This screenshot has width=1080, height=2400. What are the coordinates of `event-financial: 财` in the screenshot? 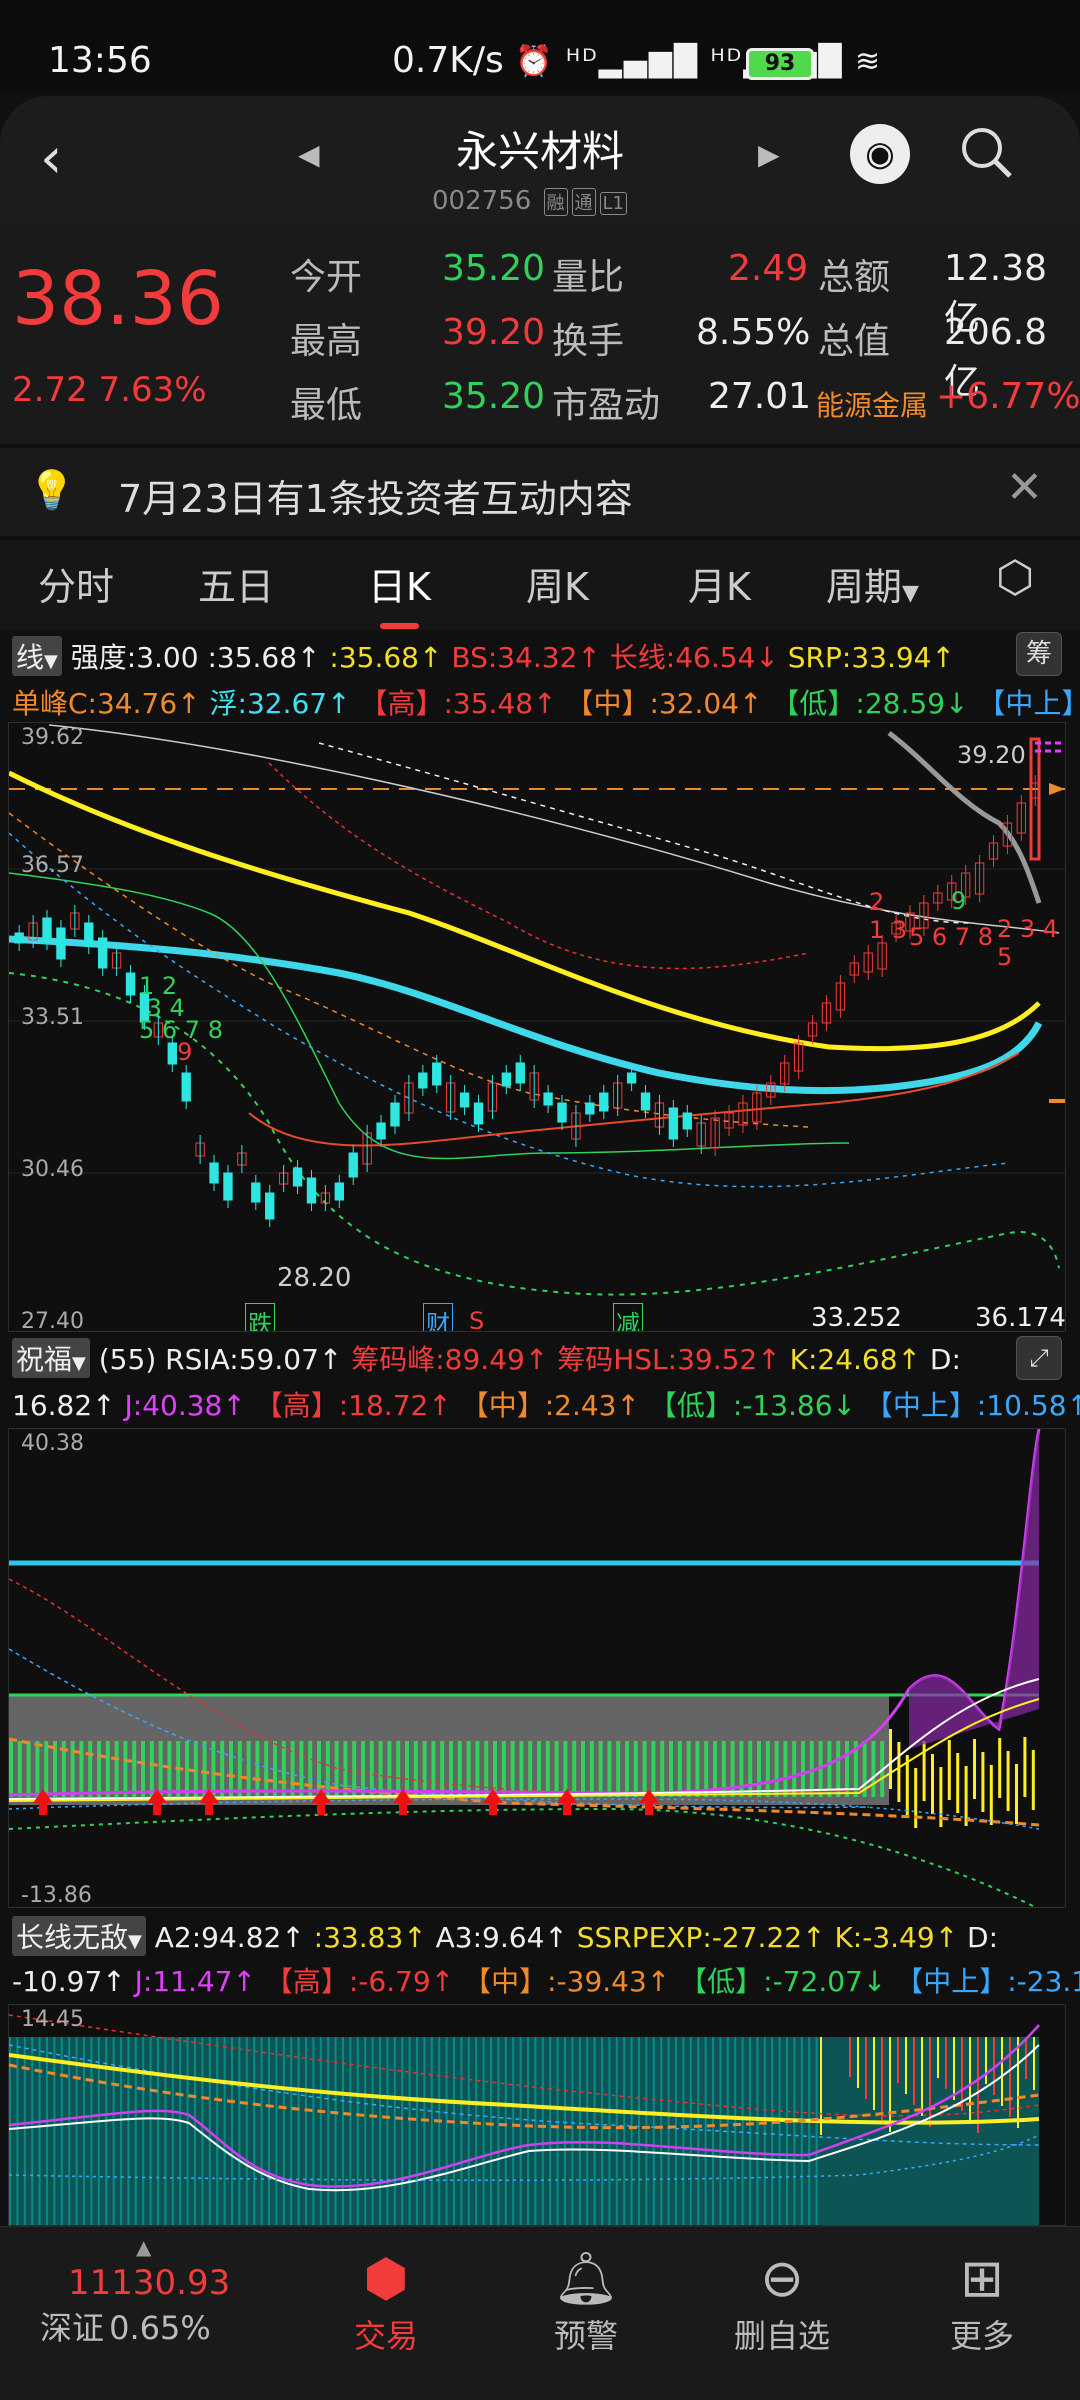 It's located at (438, 1317).